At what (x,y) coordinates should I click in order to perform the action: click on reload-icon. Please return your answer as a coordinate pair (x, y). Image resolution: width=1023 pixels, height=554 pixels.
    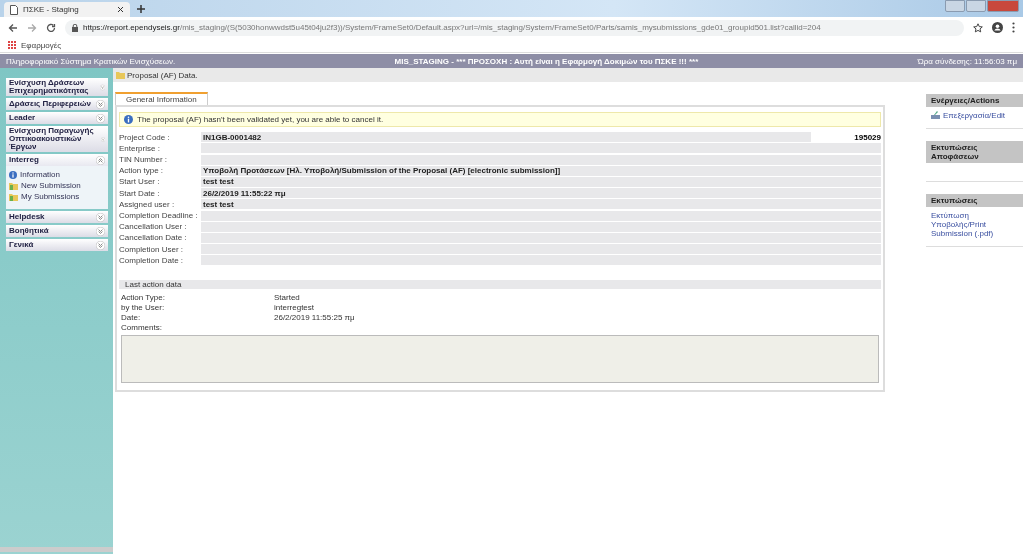
    Looking at the image, I should click on (51, 27).